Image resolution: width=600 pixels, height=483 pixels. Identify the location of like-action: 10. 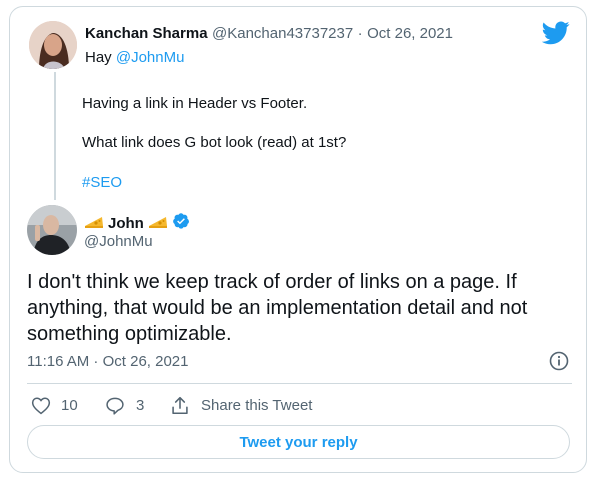
(54, 405).